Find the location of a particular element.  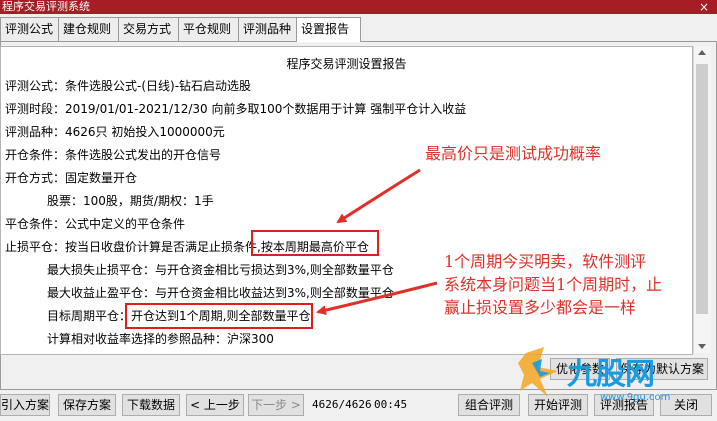

import-scheme-button: 引入方案 is located at coordinates (25, 405).